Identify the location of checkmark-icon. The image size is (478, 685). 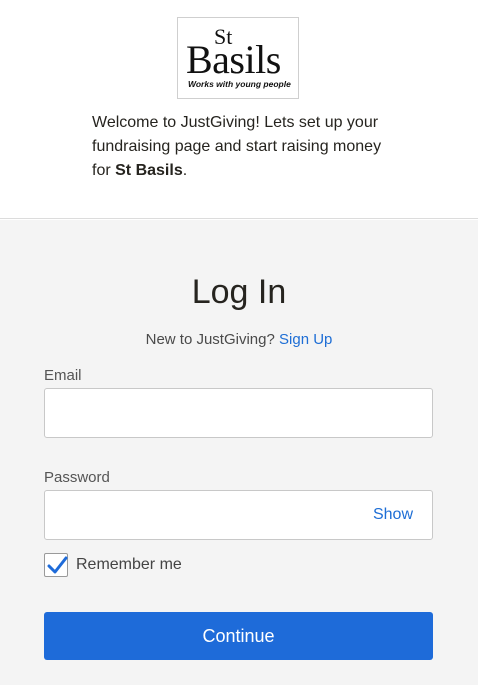
(57, 565).